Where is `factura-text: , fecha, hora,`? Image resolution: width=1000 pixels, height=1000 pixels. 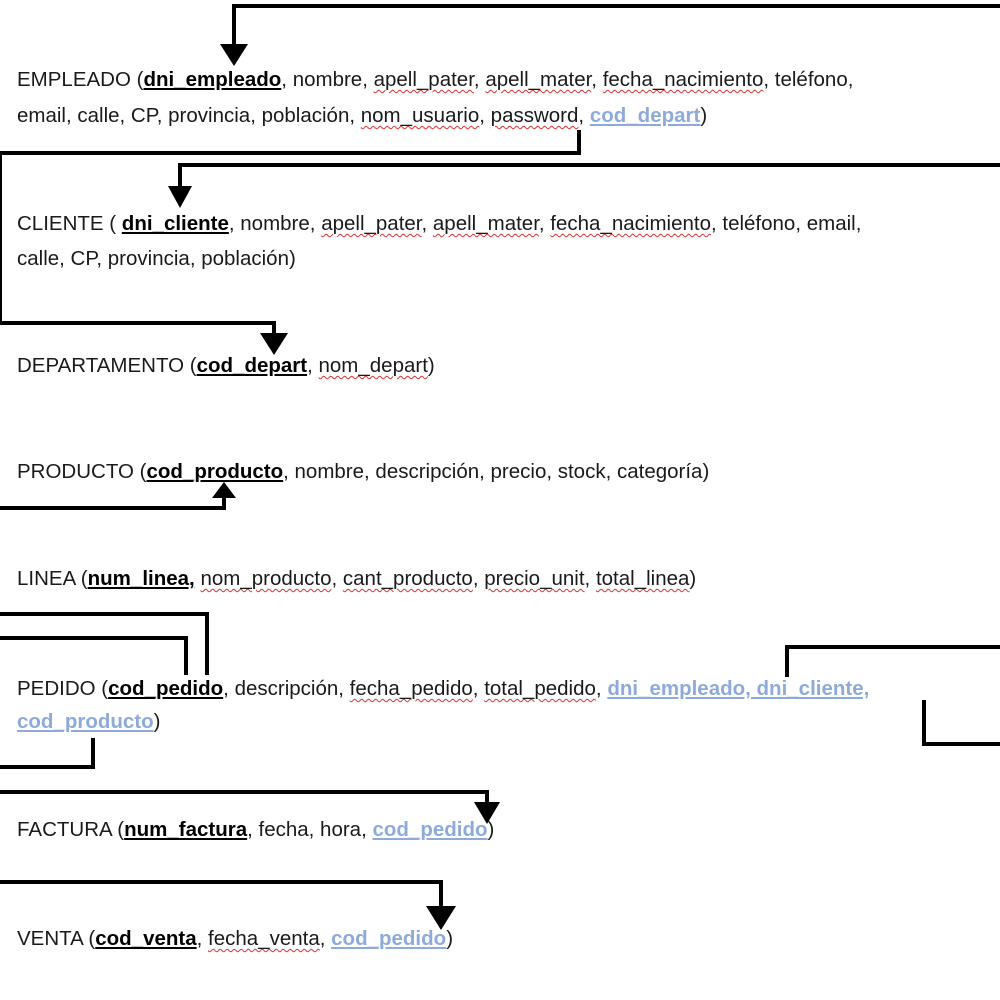
factura-text: , fecha, hora, is located at coordinates (310, 829).